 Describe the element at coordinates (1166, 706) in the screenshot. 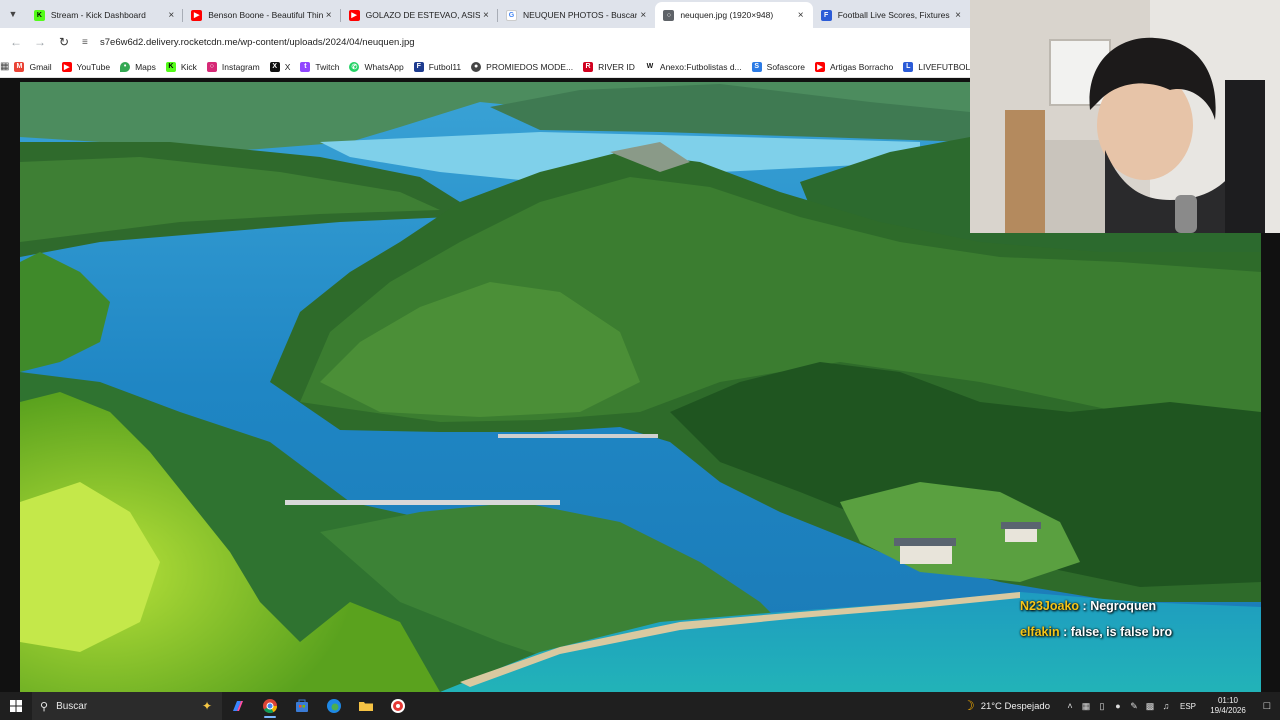

I see `volume-icon: ♫` at that location.